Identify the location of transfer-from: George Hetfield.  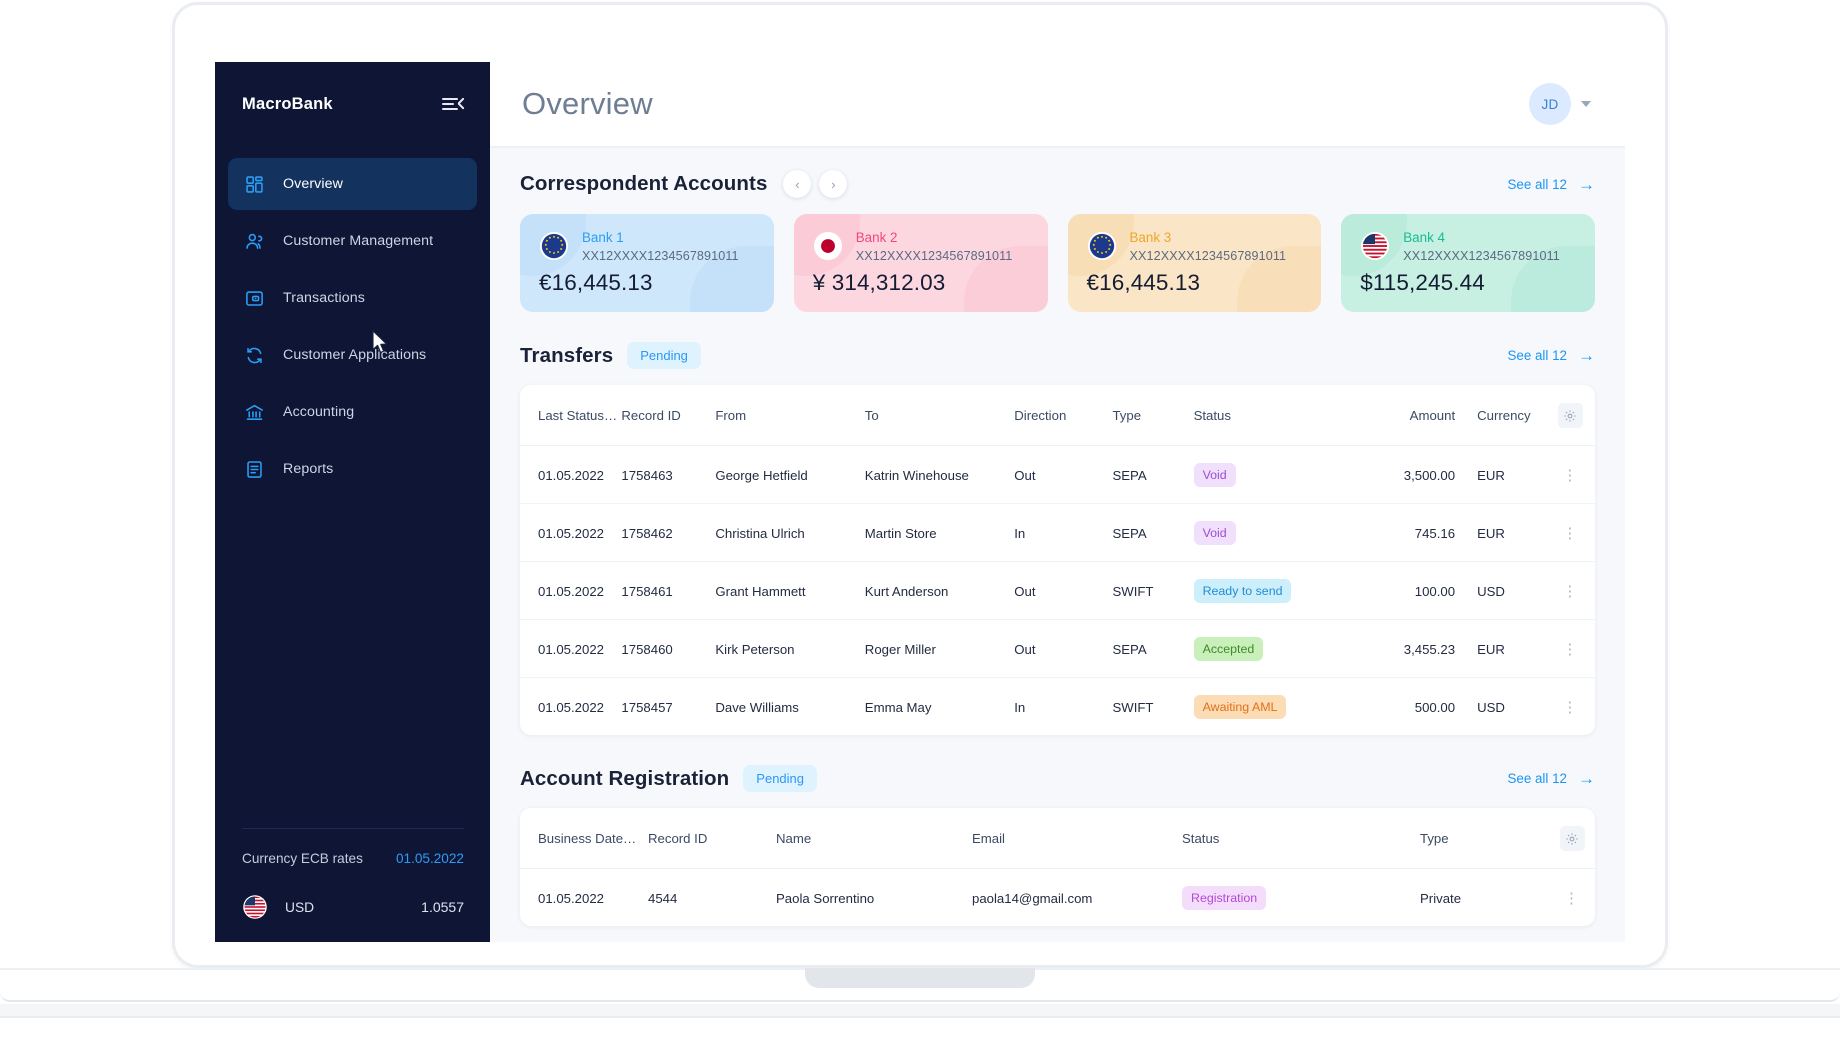
(790, 474).